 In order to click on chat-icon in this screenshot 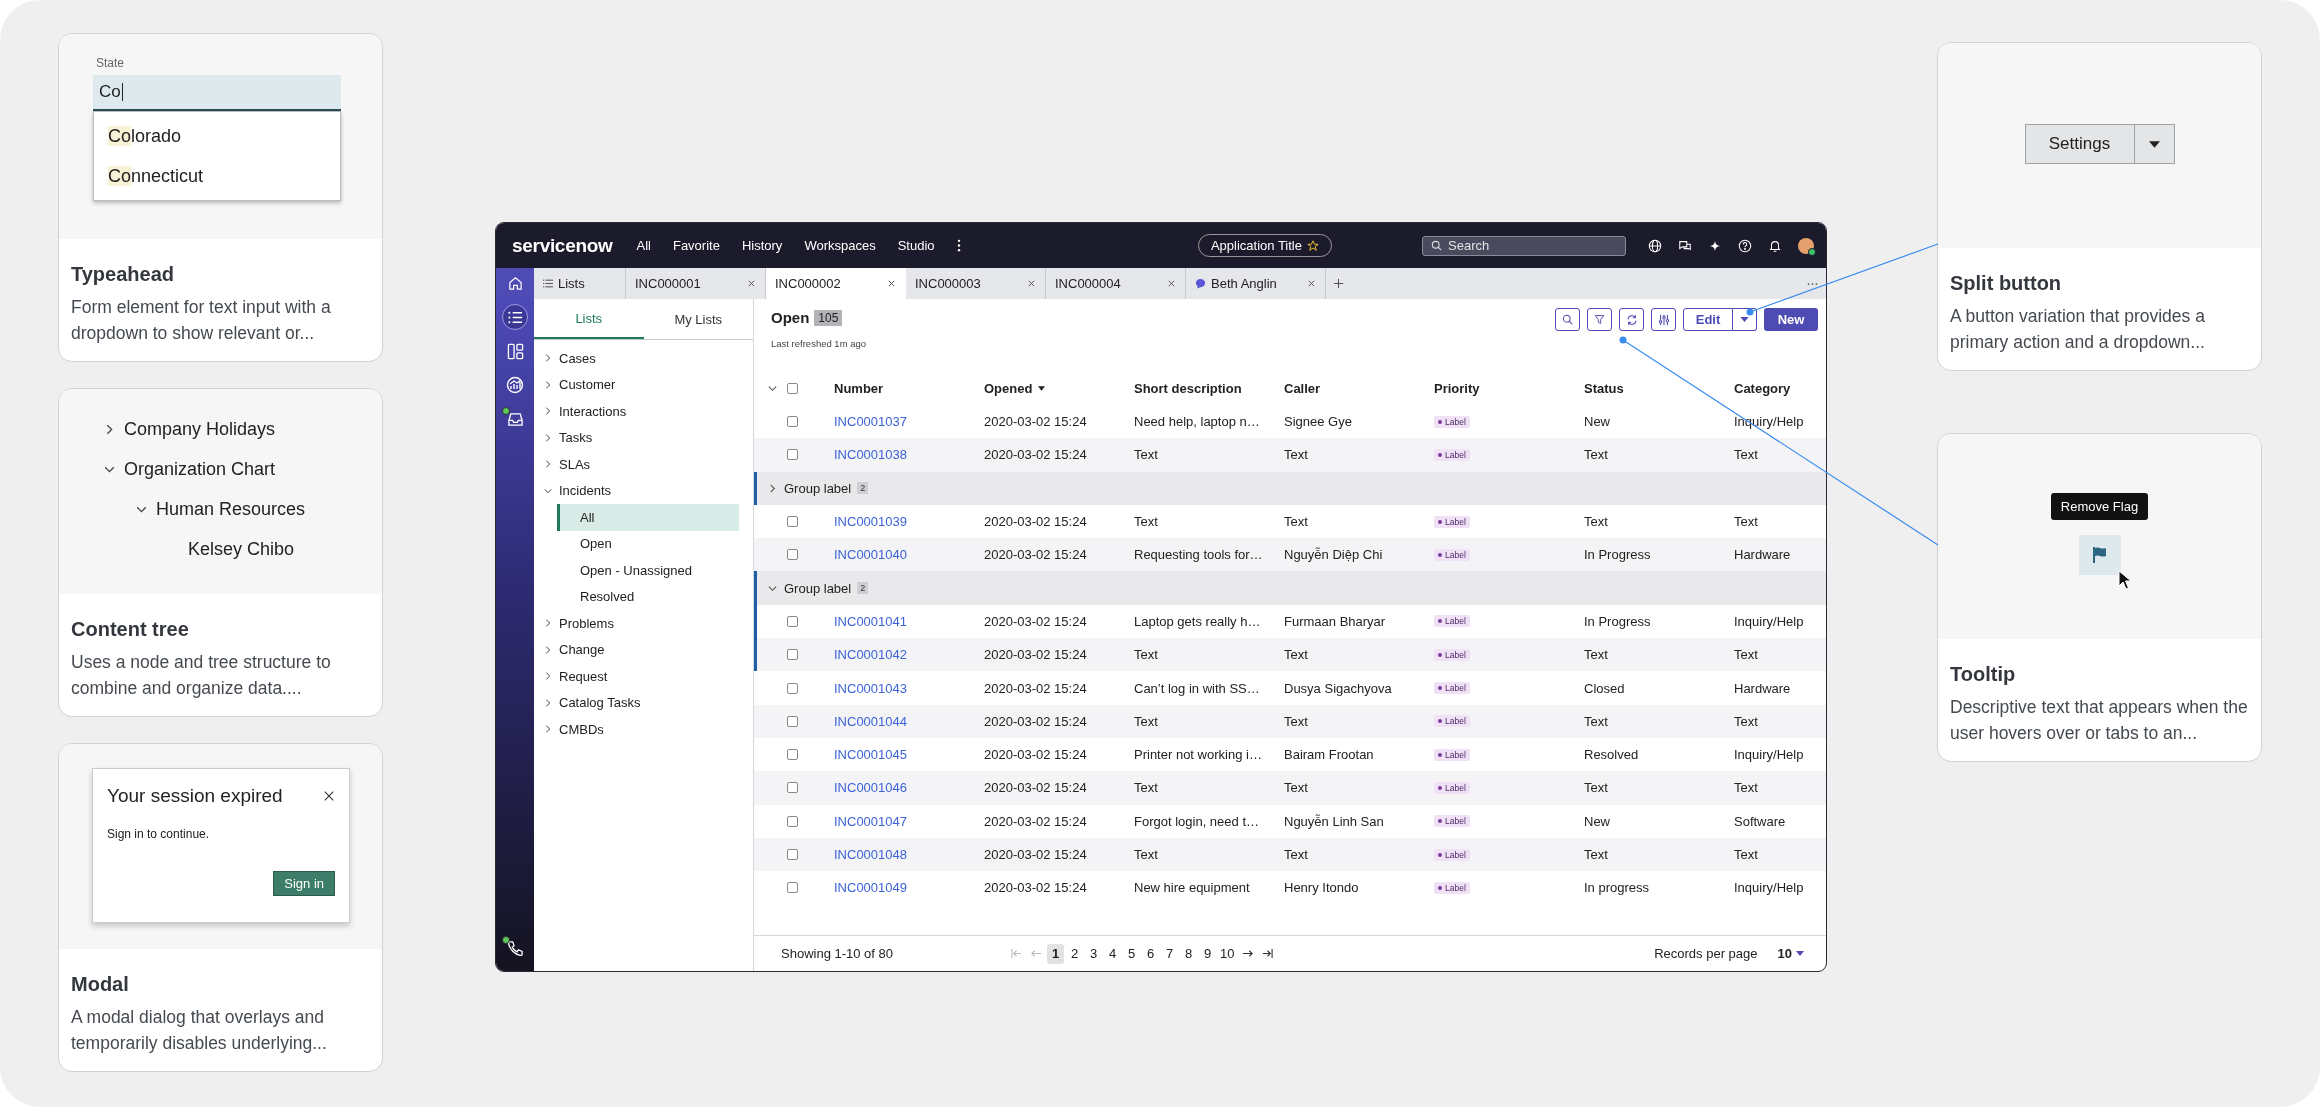, I will do `click(1685, 245)`.